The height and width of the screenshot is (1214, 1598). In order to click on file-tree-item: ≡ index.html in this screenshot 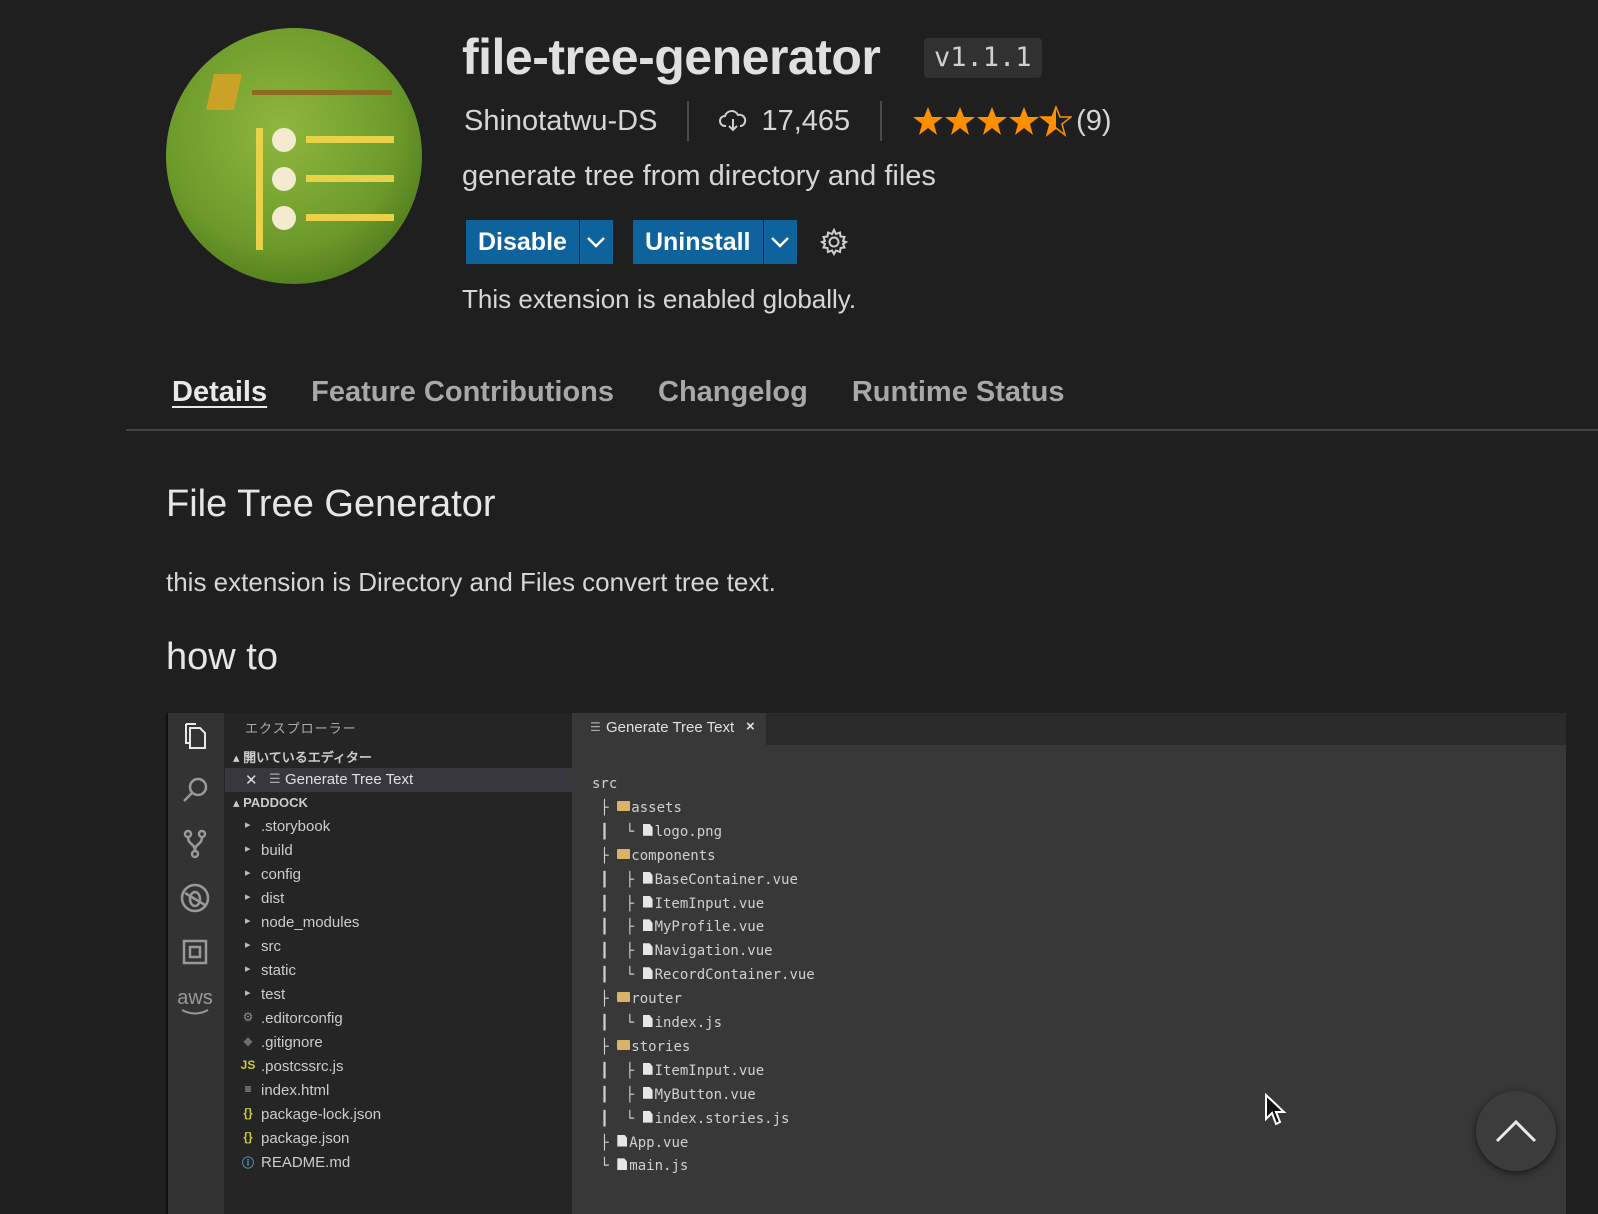, I will do `click(398, 1092)`.